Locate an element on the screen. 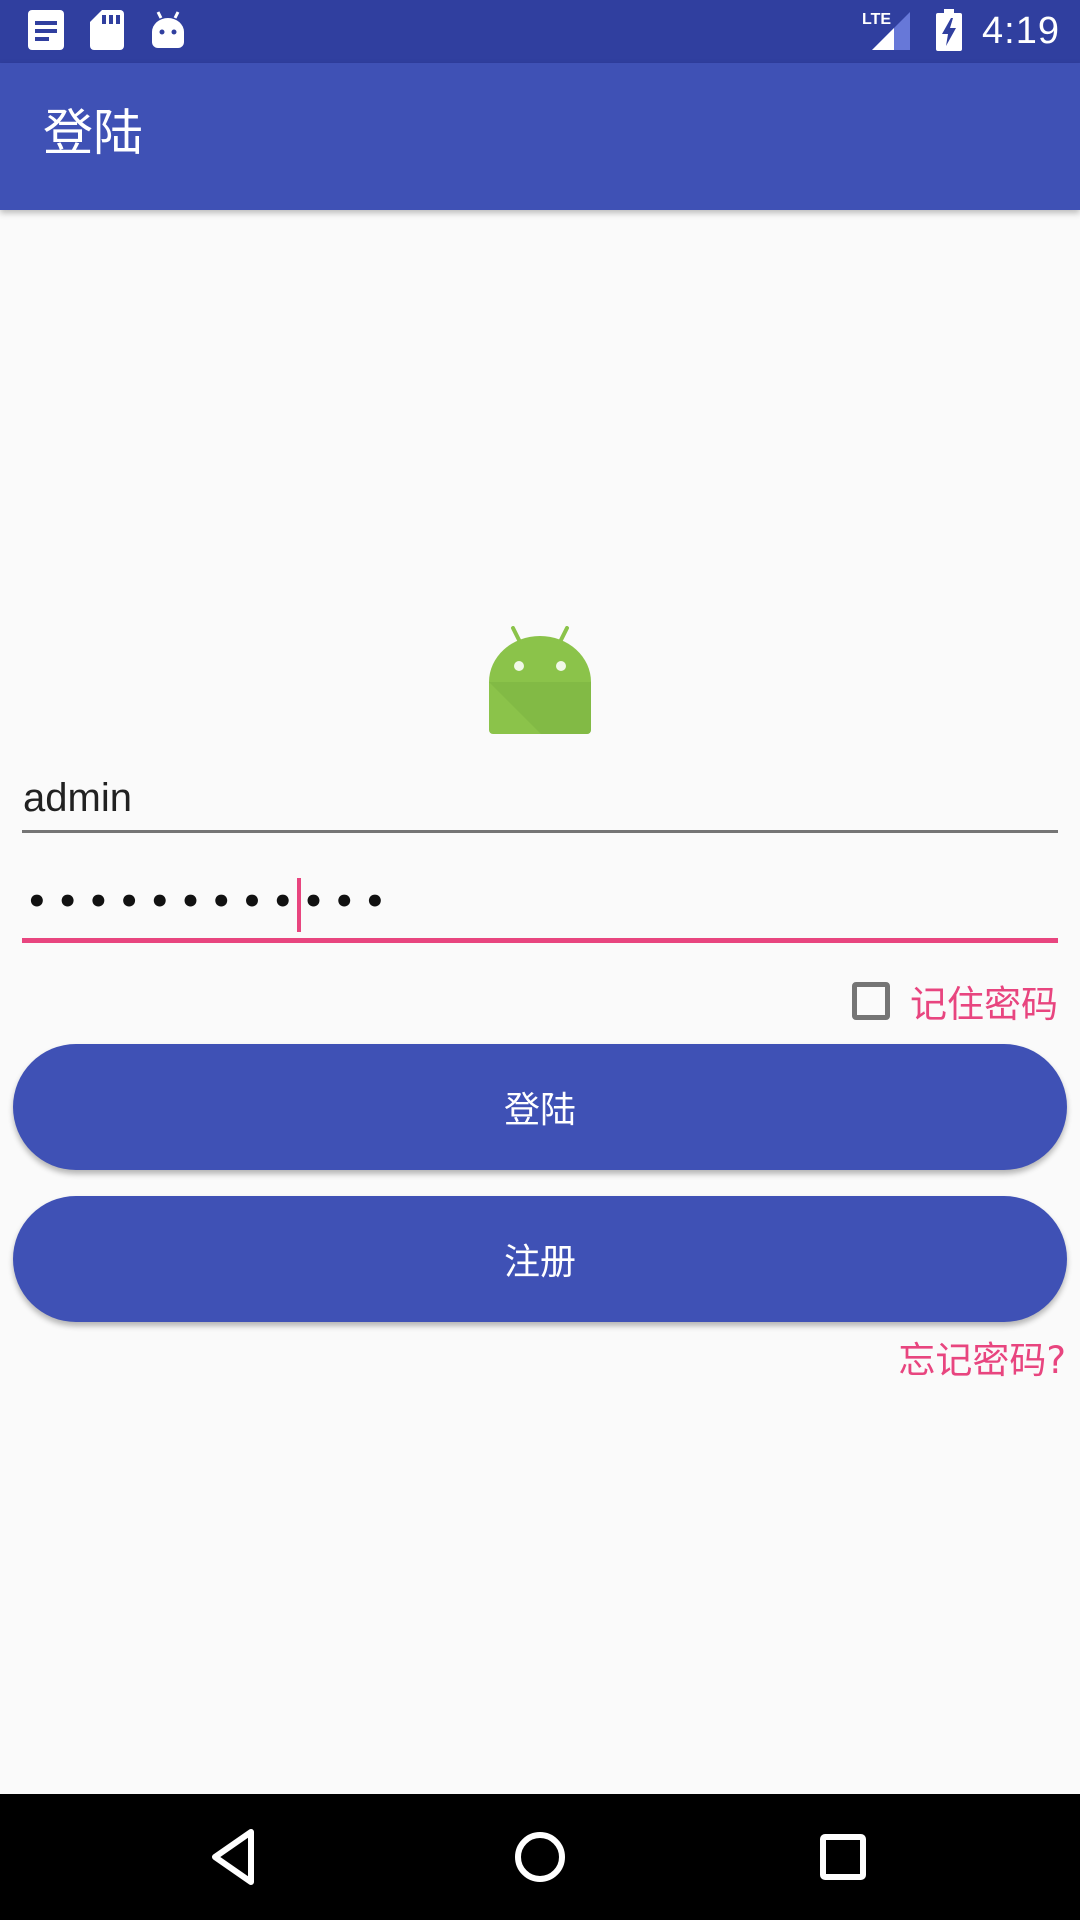  remember-password-checkbox: 记住密码 is located at coordinates (955, 1001).